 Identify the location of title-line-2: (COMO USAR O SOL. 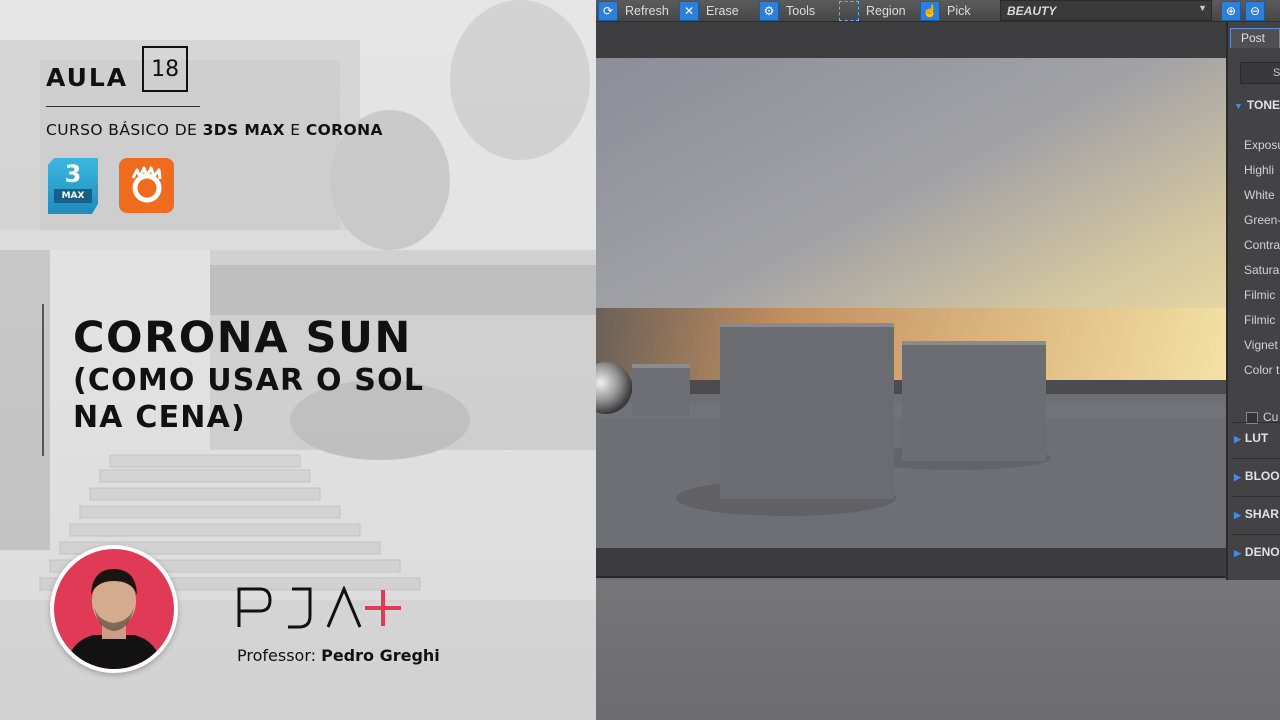
(249, 380).